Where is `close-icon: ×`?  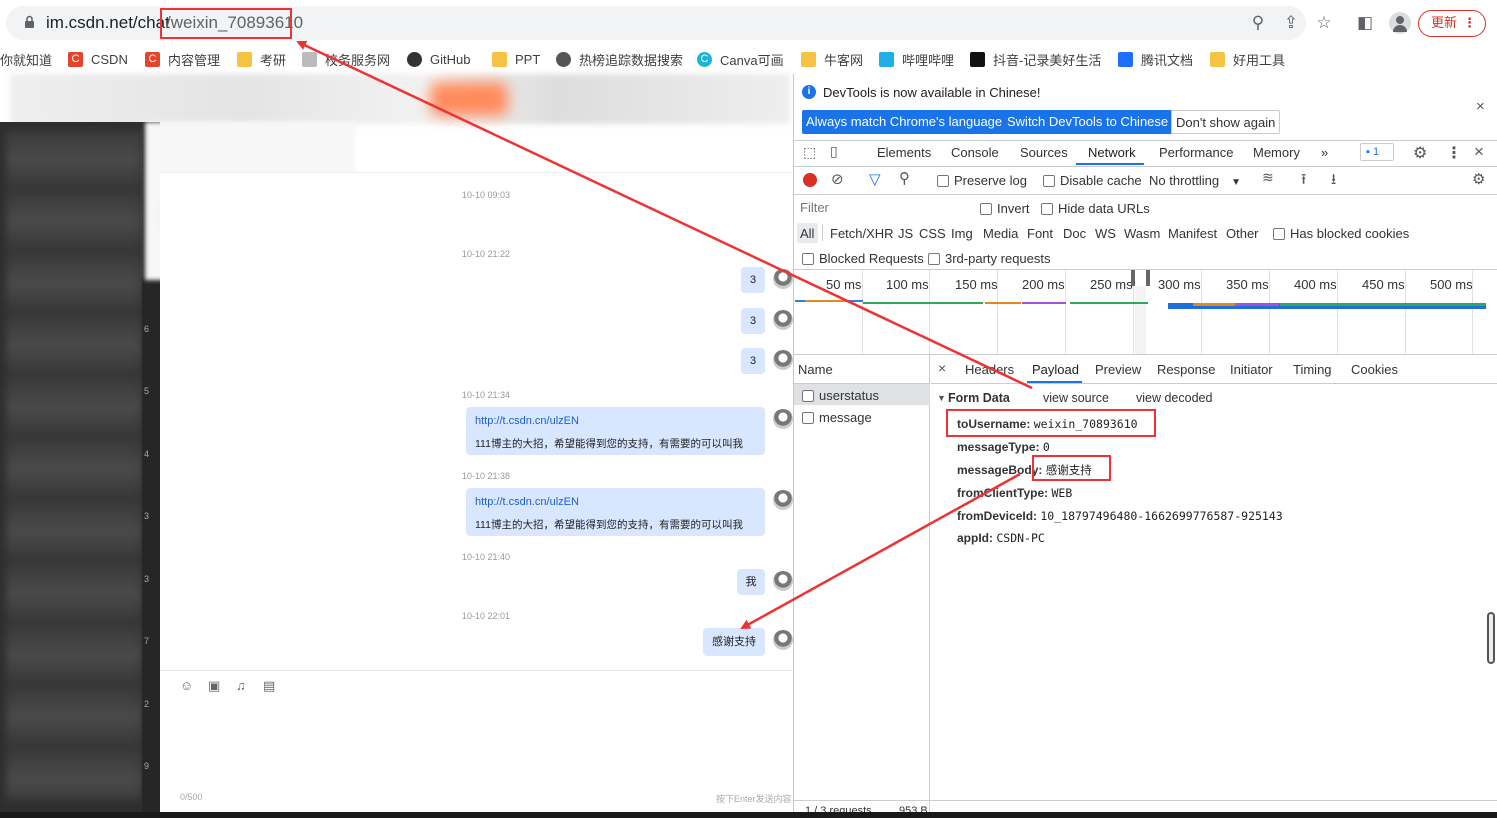
close-icon: × is located at coordinates (1480, 106).